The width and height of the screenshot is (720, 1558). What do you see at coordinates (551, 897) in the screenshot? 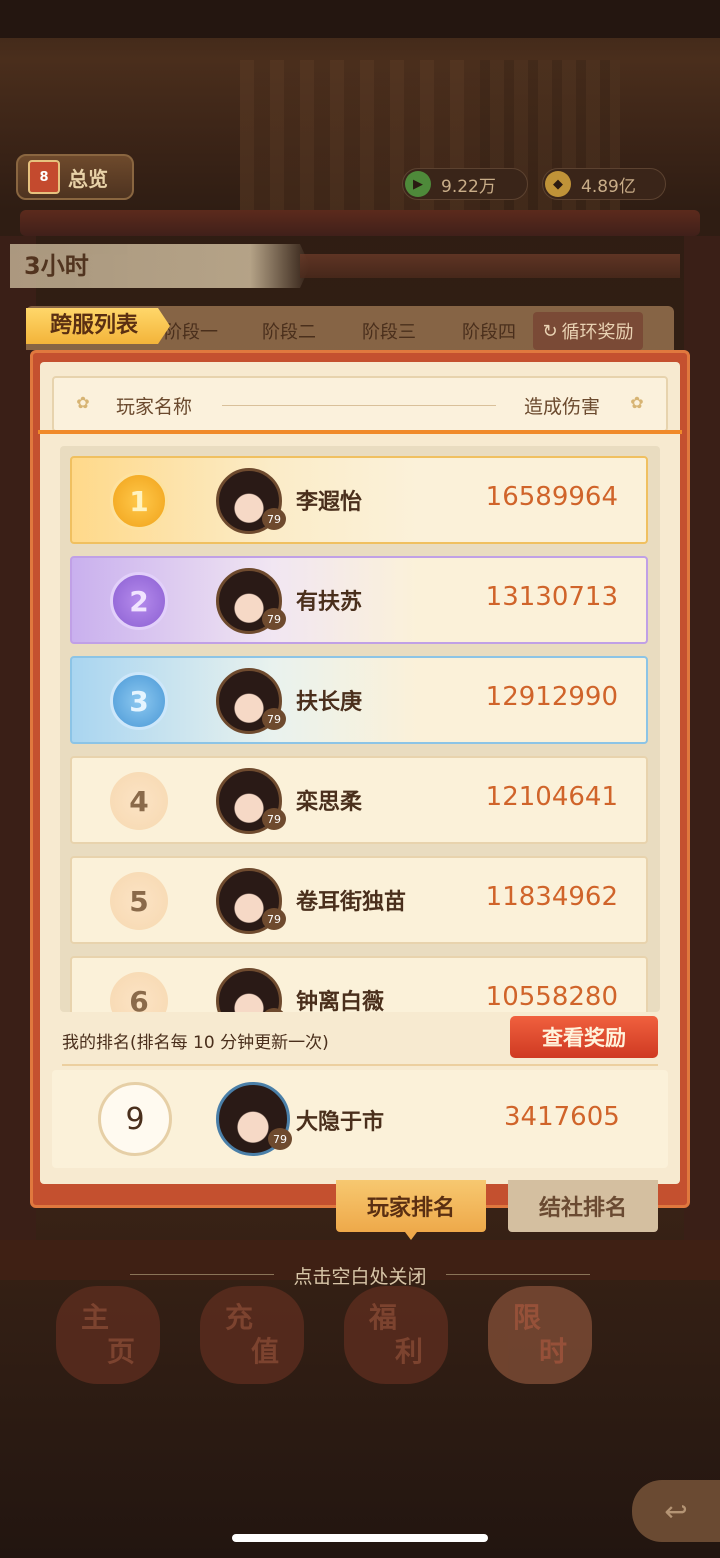
I see `player-damage: 11834962` at bounding box center [551, 897].